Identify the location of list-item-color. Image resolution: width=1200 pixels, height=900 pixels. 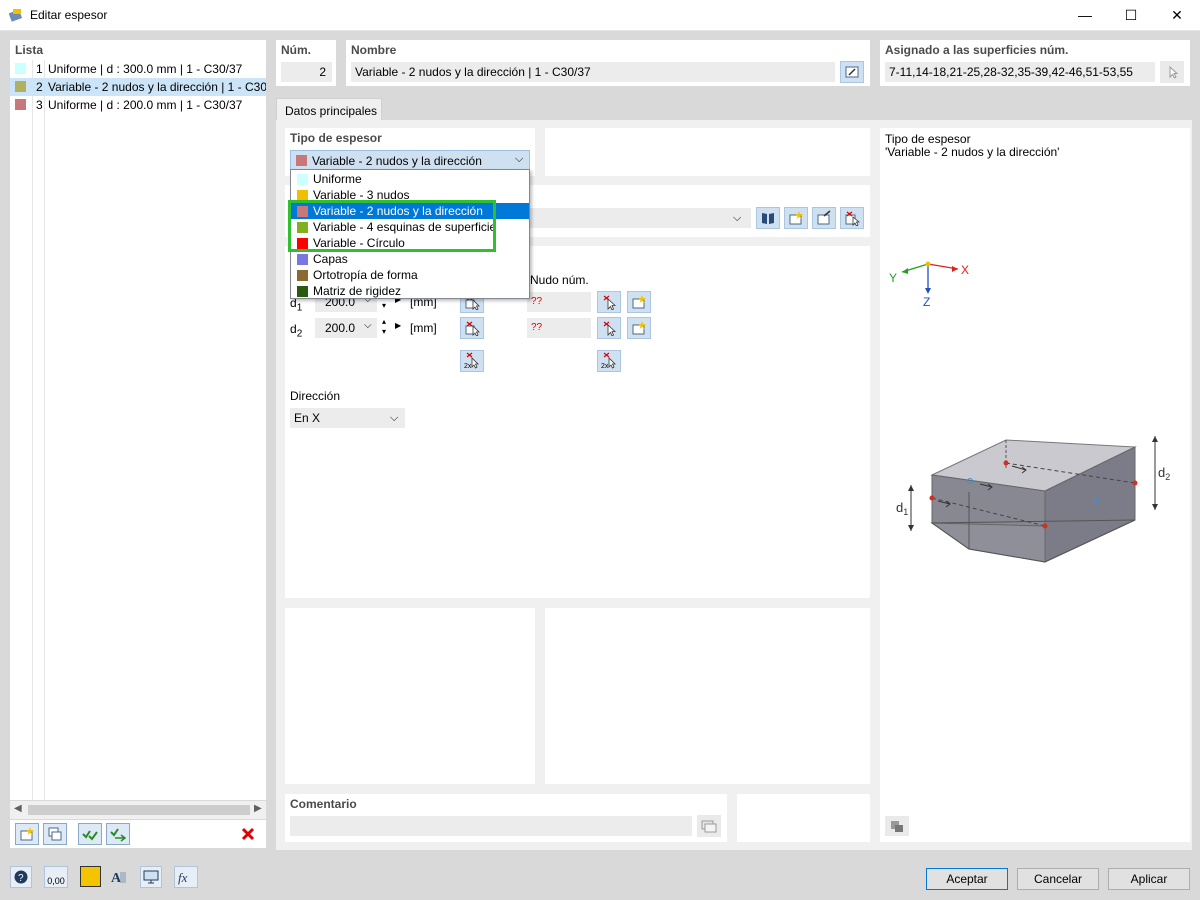
(20, 86).